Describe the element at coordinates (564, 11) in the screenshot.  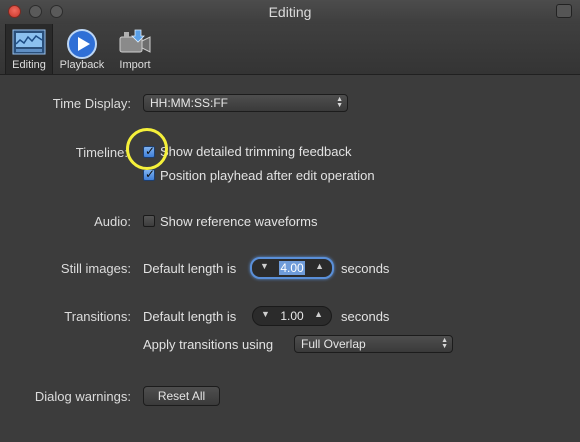
I see `fullscreen-button` at that location.